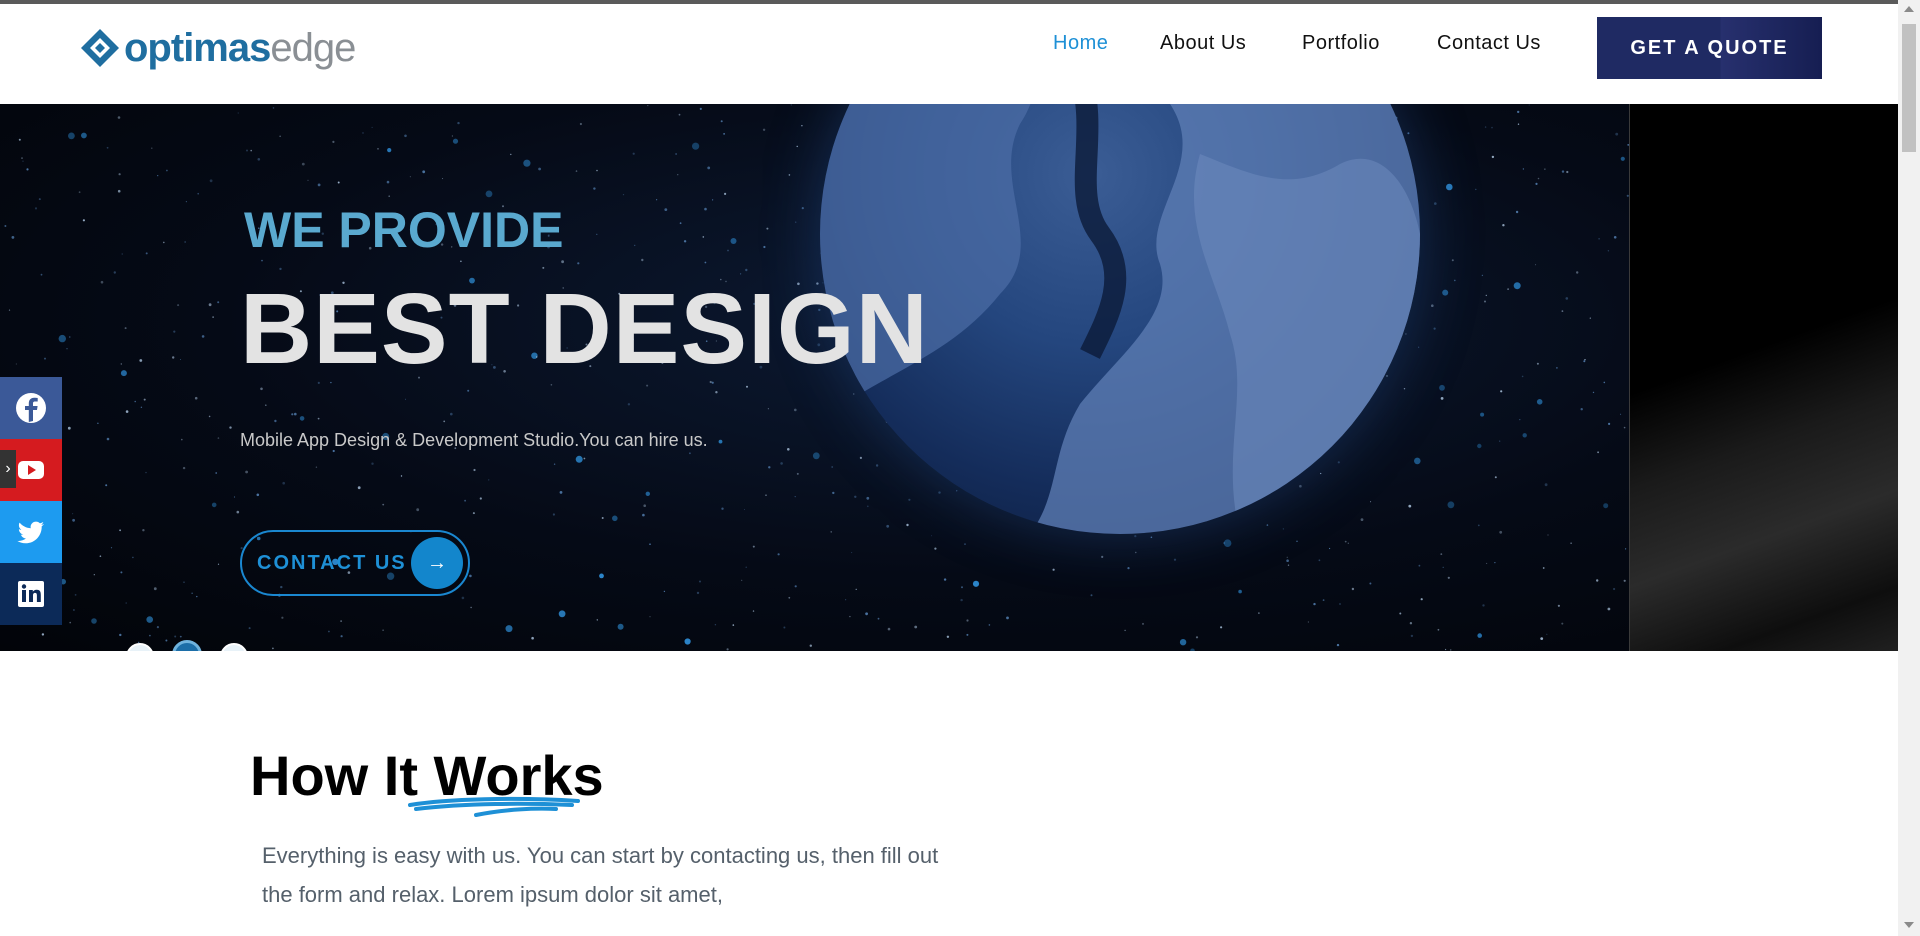 This screenshot has width=1920, height=936. I want to click on chevron-right-icon: ›, so click(8, 469).